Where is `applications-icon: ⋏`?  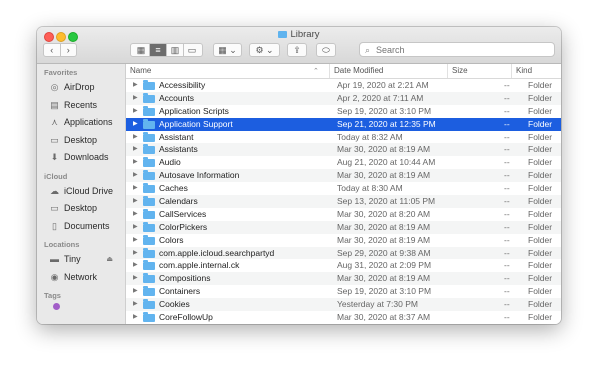 applications-icon: ⋏ is located at coordinates (54, 122).